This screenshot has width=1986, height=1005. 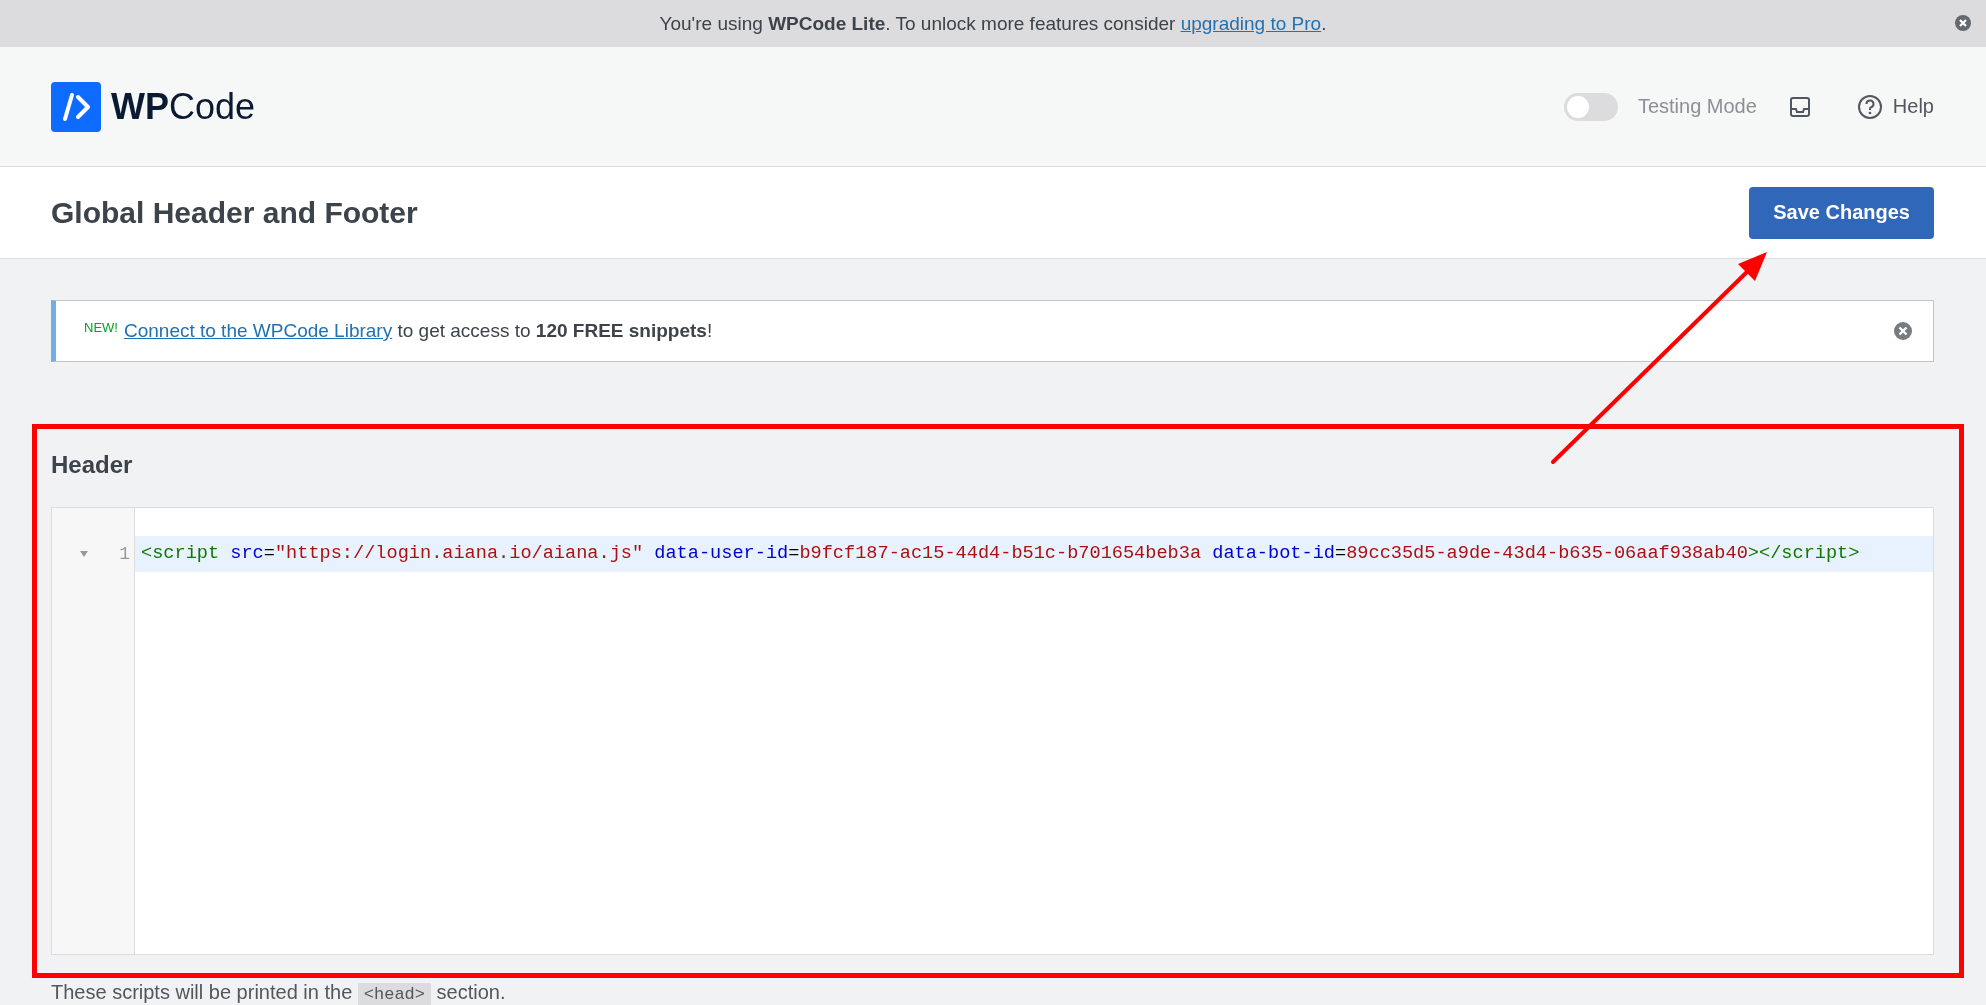 I want to click on inbox-icon, so click(x=1799, y=106).